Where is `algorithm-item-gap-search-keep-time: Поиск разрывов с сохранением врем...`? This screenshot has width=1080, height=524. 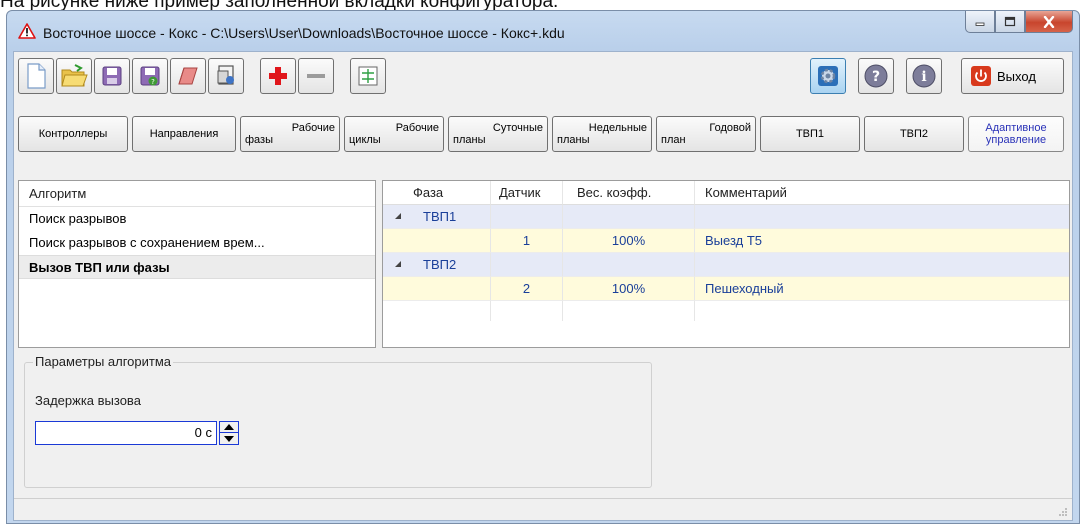 algorithm-item-gap-search-keep-time: Поиск разрывов с сохранением врем... is located at coordinates (197, 243).